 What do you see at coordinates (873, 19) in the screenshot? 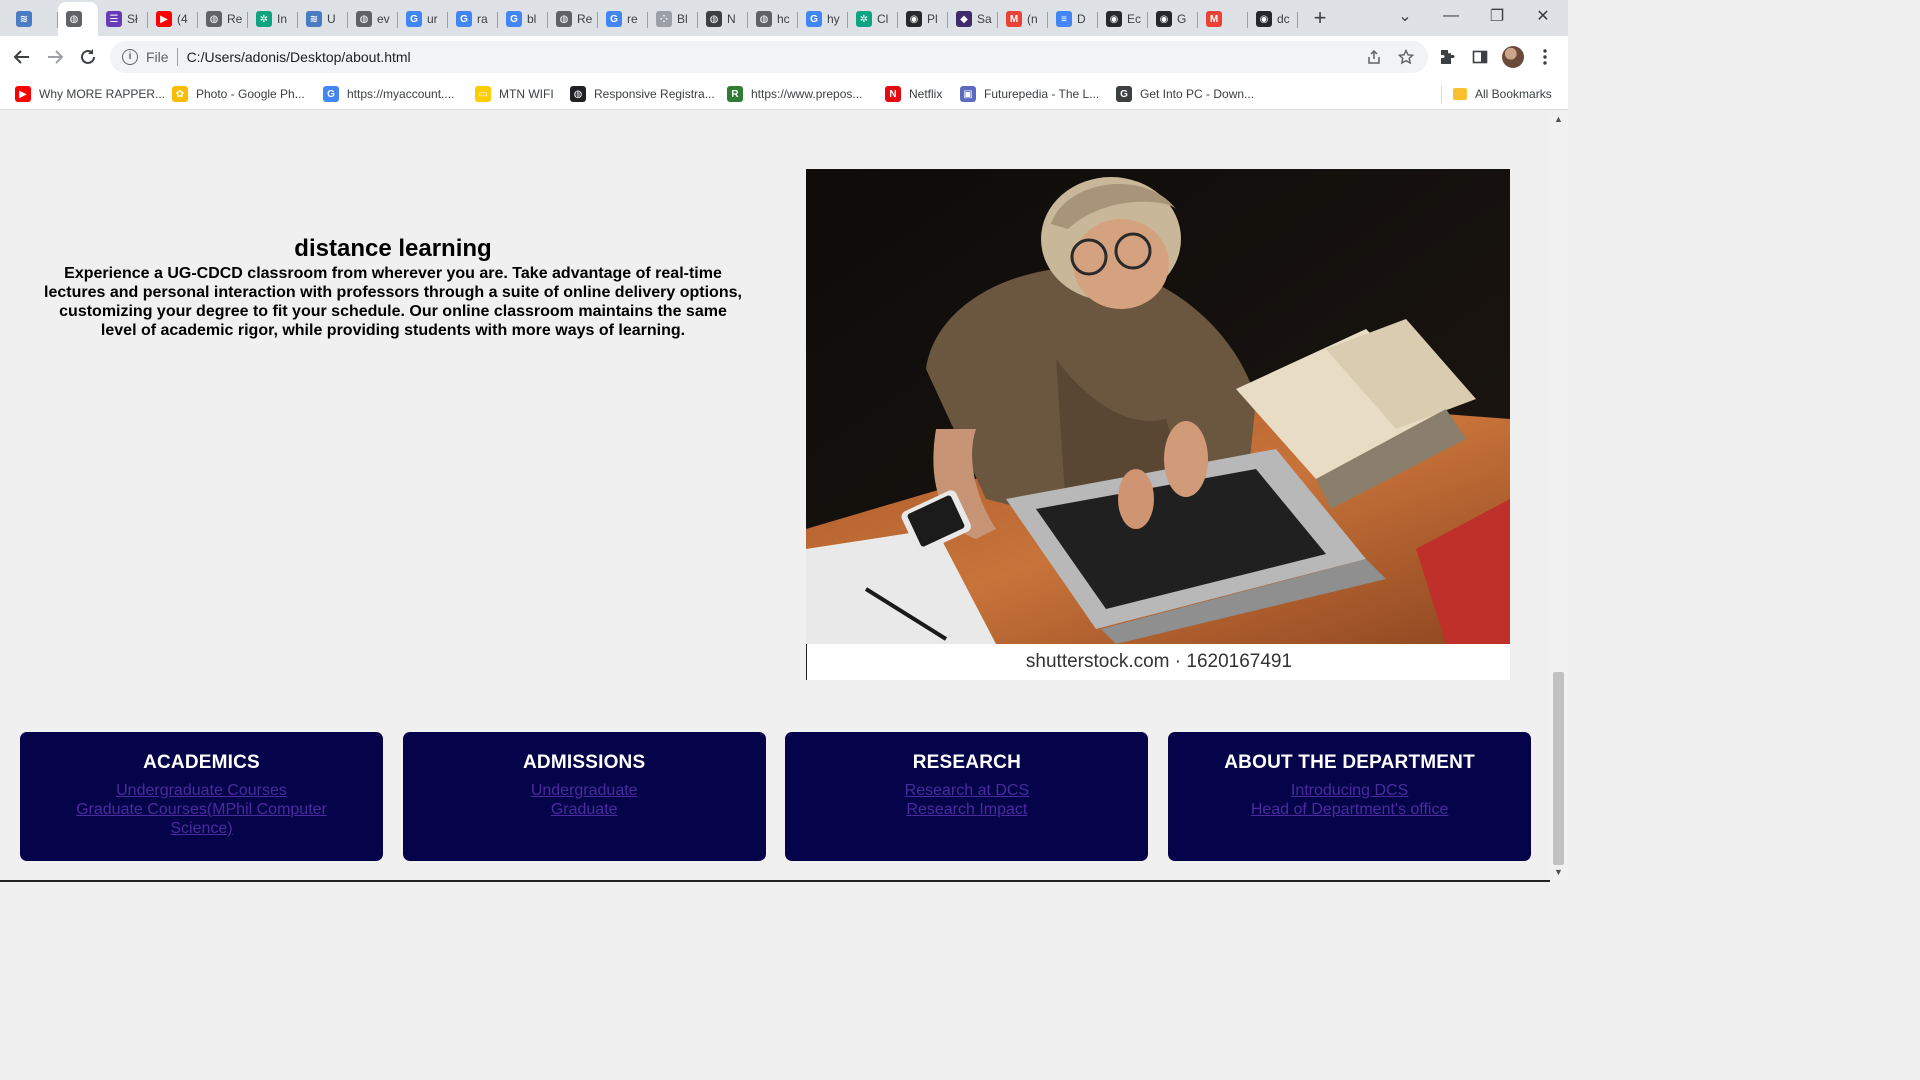
I see `browser-tab: ✲ Cl` at bounding box center [873, 19].